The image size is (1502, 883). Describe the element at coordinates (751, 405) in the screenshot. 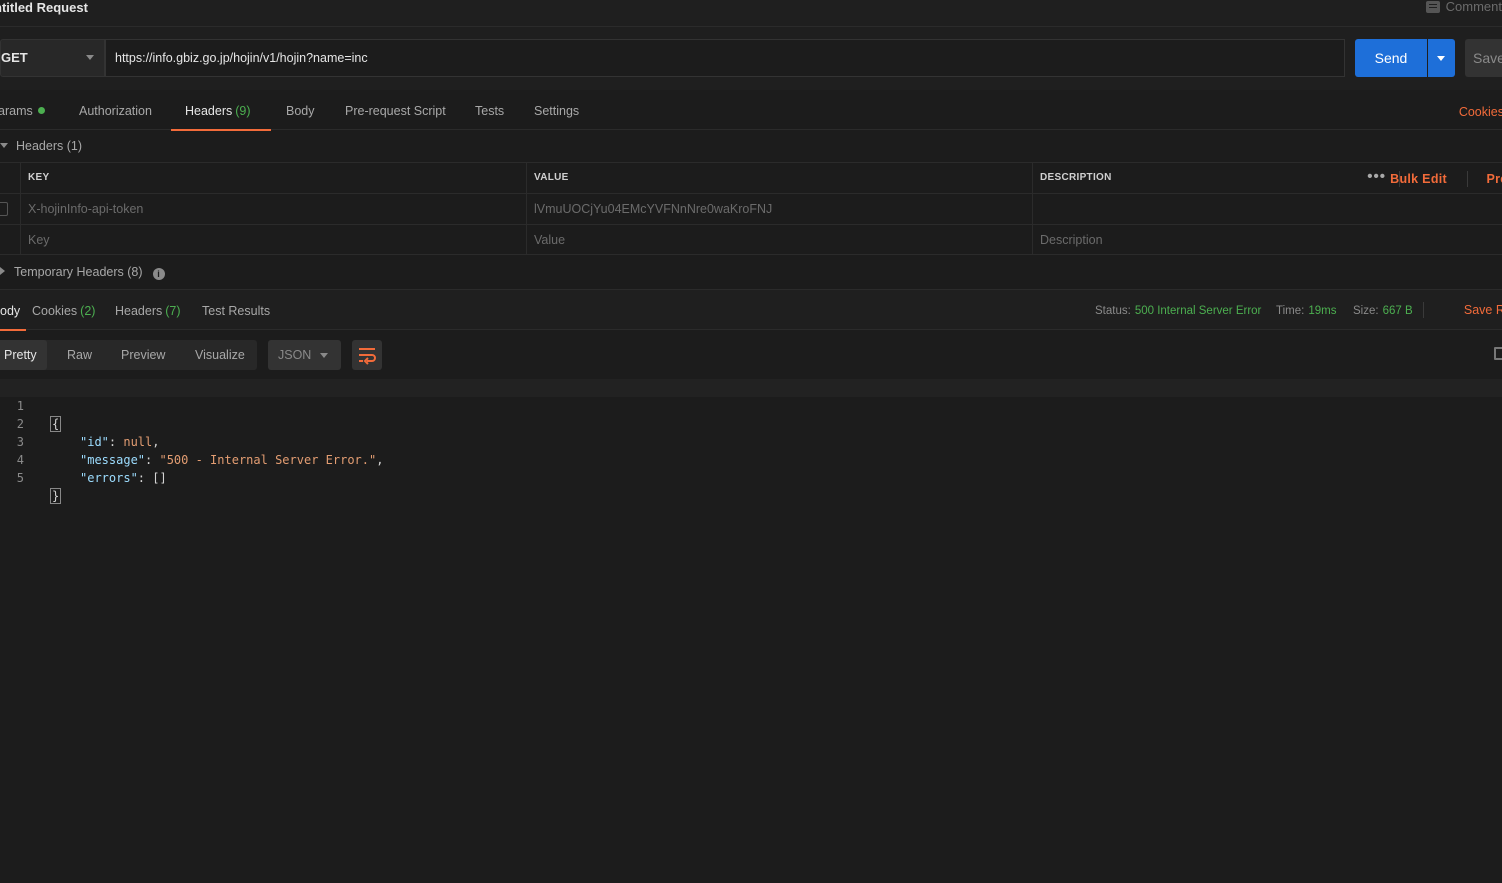

I see `code-line: 1 {` at that location.